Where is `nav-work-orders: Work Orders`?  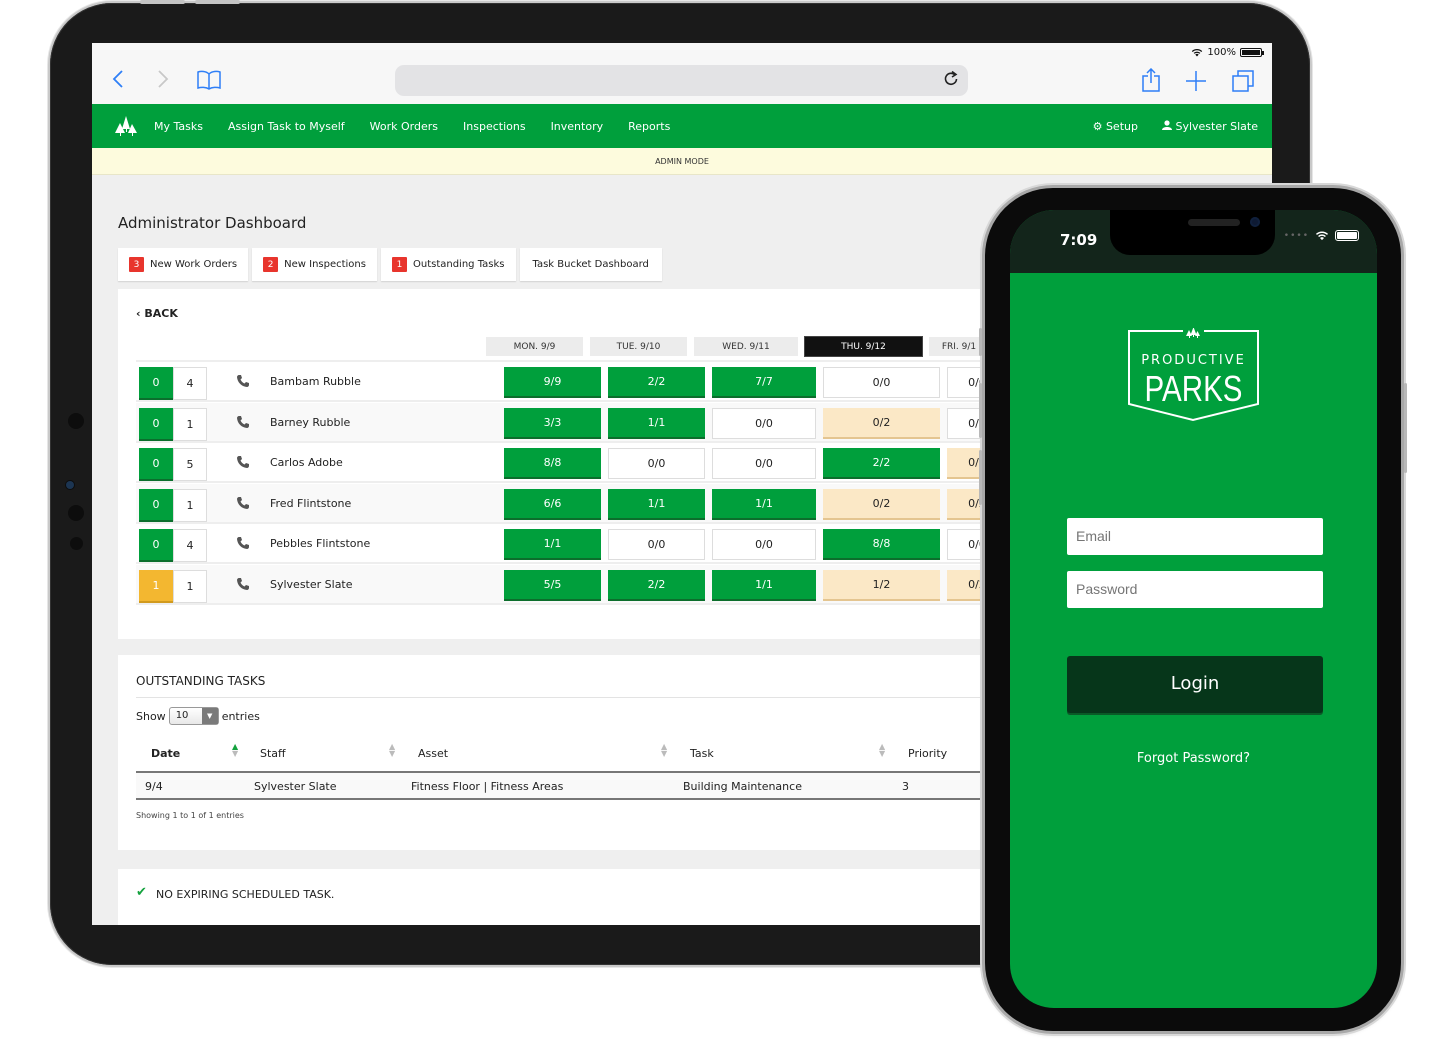
nav-work-orders: Work Orders is located at coordinates (404, 126).